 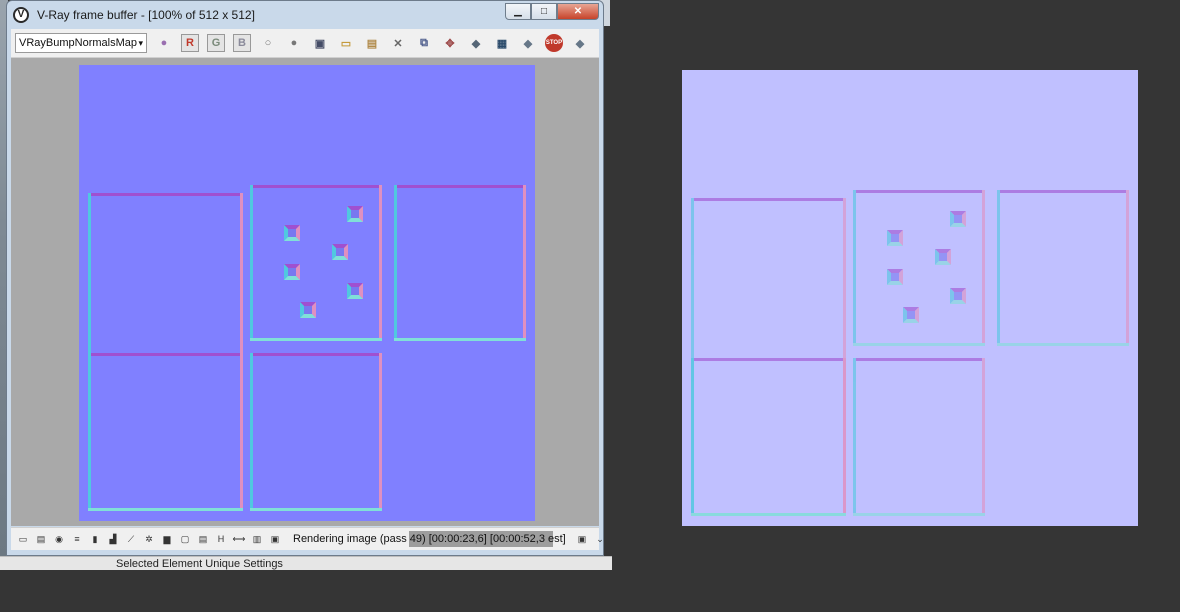 What do you see at coordinates (185, 539) in the screenshot?
I see `lut-icon: ▢` at bounding box center [185, 539].